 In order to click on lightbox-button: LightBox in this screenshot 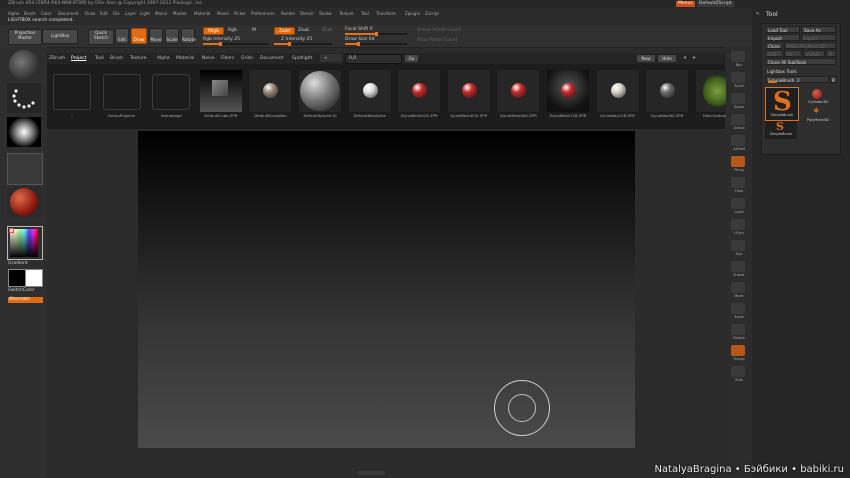, I will do `click(60, 36)`.